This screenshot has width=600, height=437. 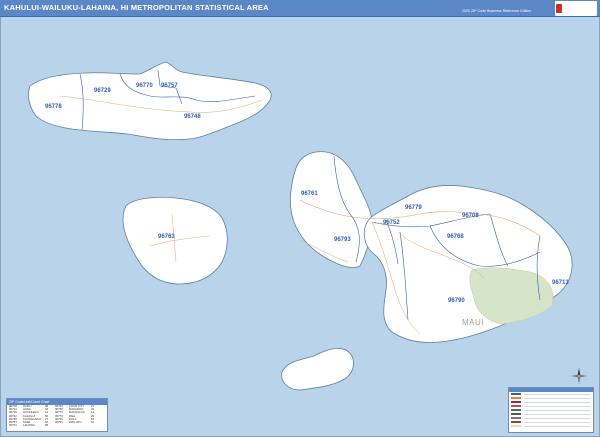 I want to click on table-cell: LAHAINA, so click(x=29, y=425).